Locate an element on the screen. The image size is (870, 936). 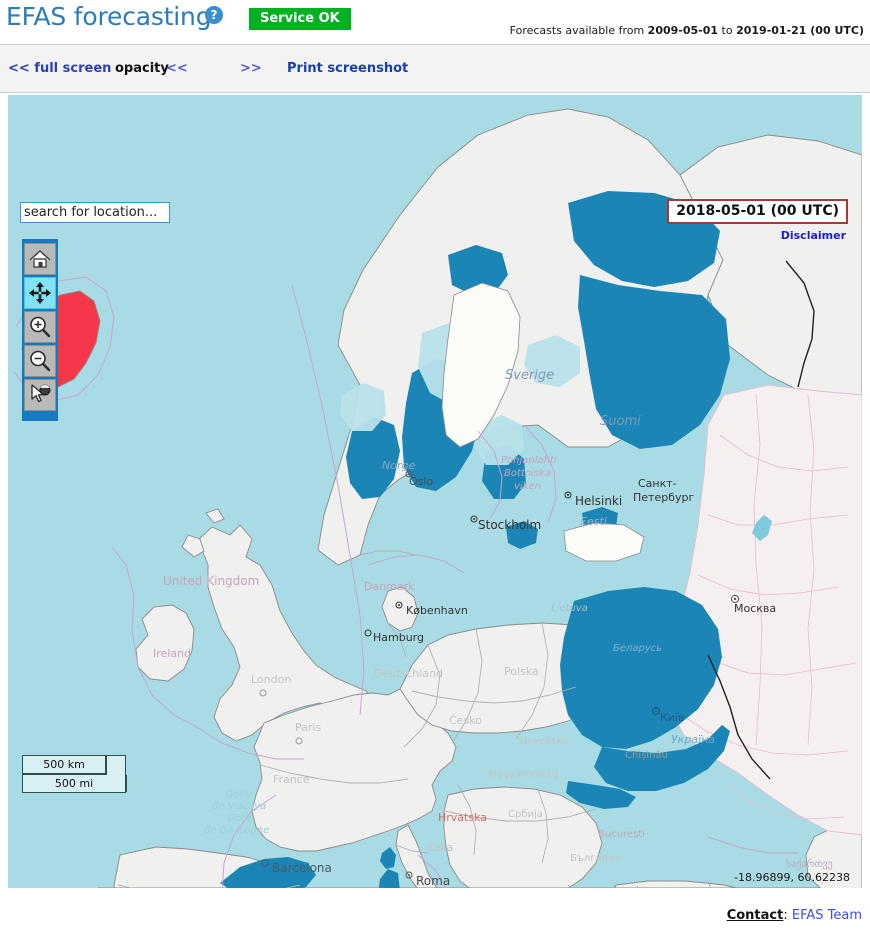
opacity-decrease-button: << is located at coordinates (177, 68).